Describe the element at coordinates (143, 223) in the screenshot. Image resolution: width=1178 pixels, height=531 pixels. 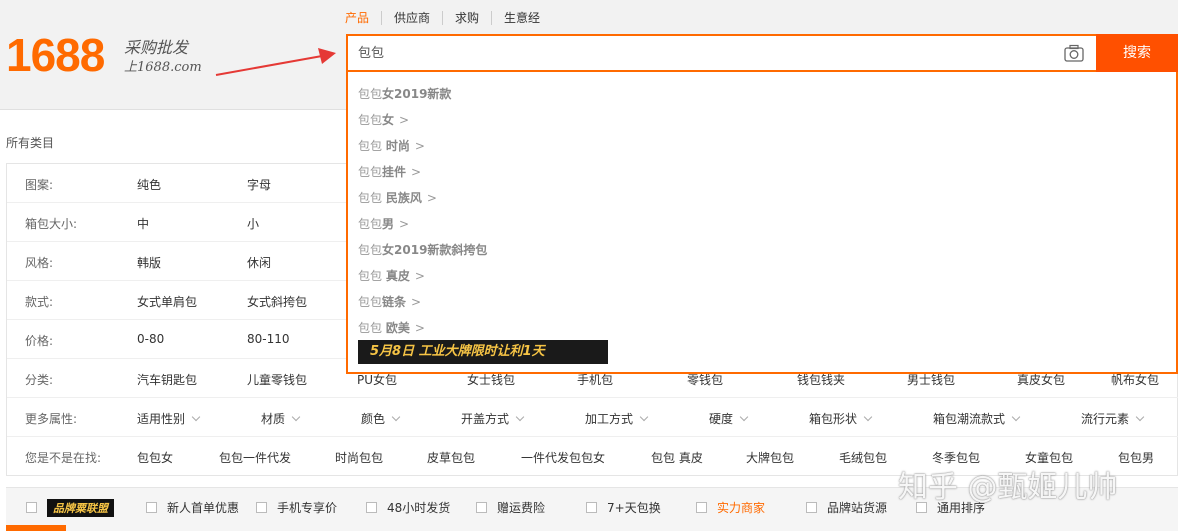
I see `filter-value: 中` at that location.